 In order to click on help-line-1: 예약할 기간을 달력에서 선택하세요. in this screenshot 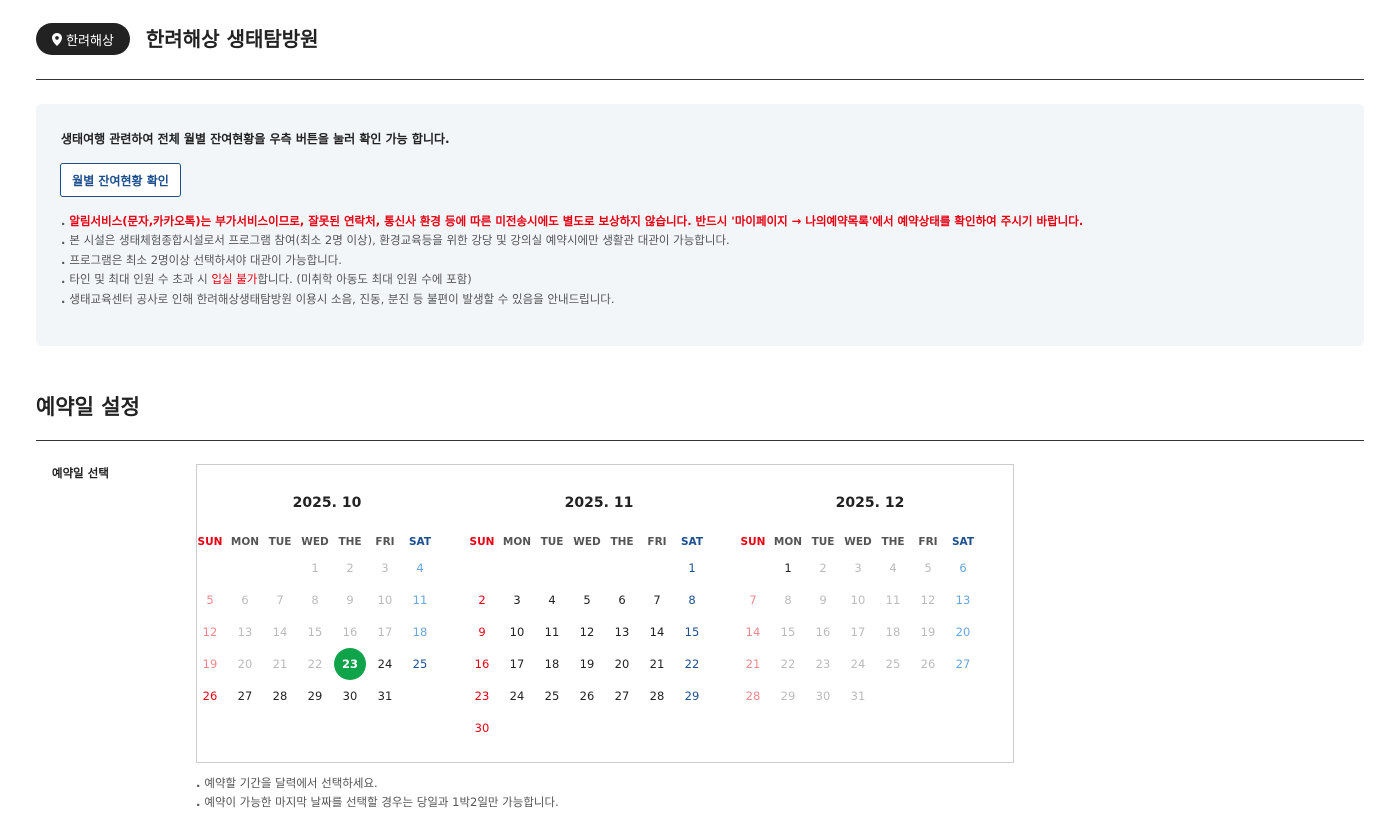, I will do `click(377, 783)`.